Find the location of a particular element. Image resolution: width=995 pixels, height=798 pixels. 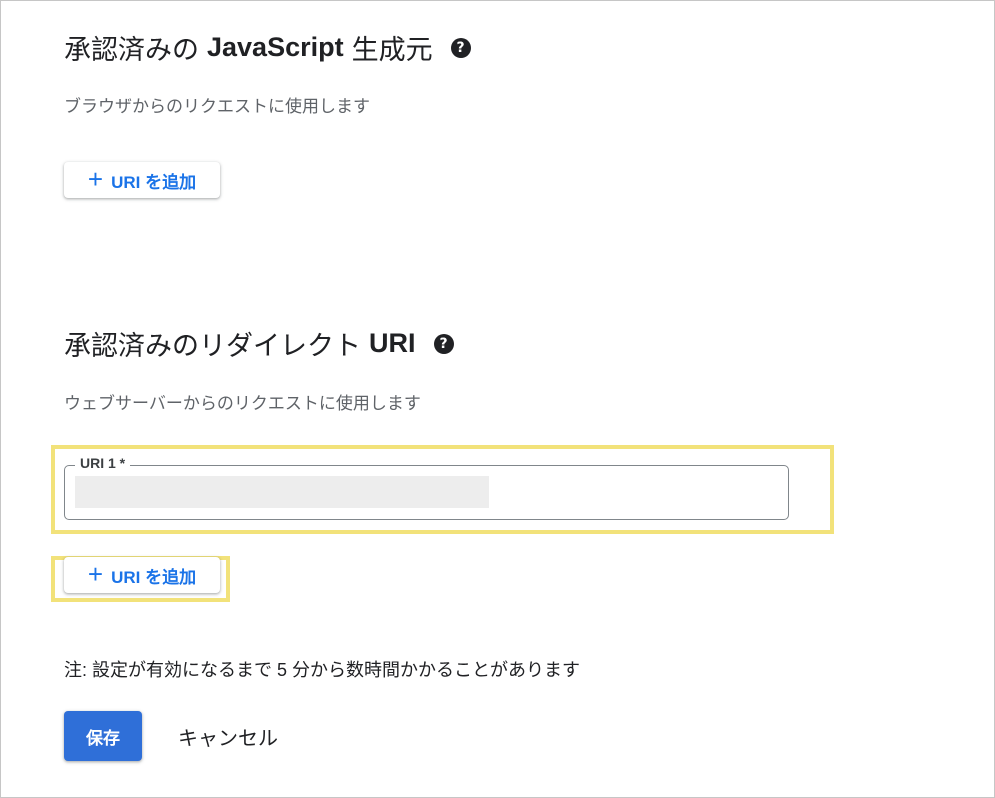

js-origins-title: 承認済みの JavaScript 生成元 ? is located at coordinates (267, 47).